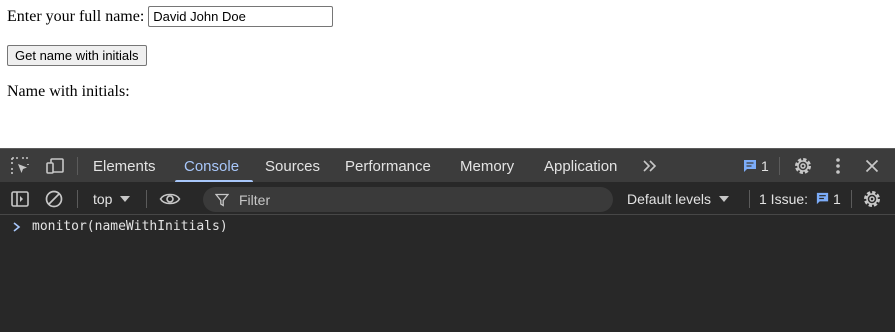 This screenshot has height=332, width=895. What do you see at coordinates (669, 198) in the screenshot?
I see `log-levels-label: Default levels` at bounding box center [669, 198].